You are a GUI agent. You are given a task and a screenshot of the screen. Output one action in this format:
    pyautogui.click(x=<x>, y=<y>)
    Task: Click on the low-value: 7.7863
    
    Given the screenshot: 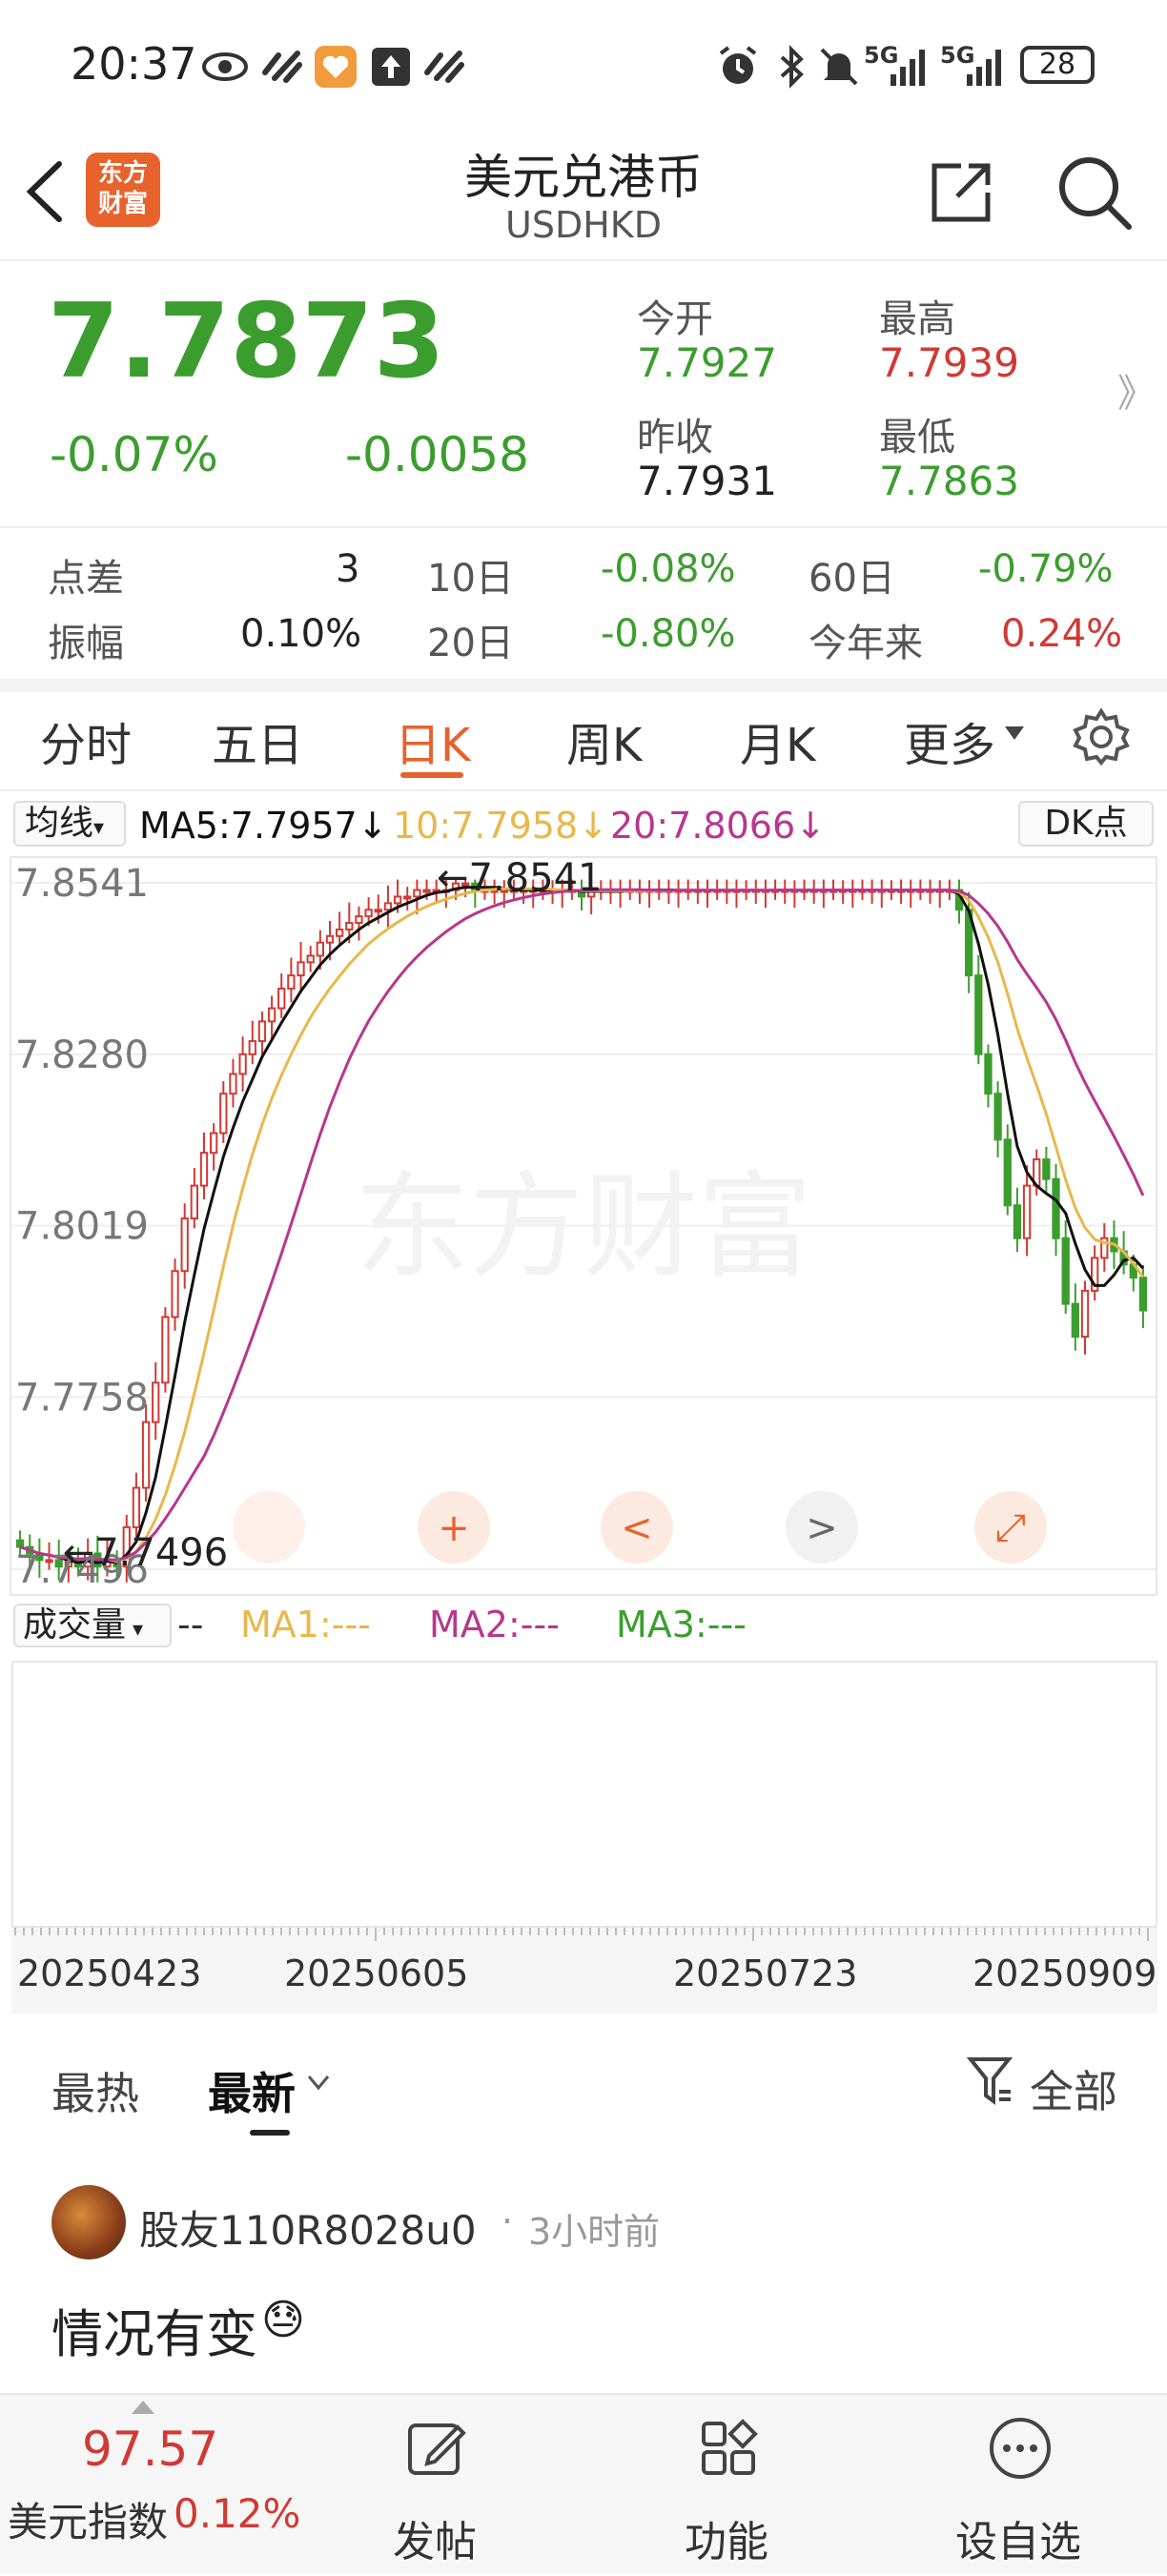 What is the action you would take?
    pyautogui.click(x=949, y=481)
    